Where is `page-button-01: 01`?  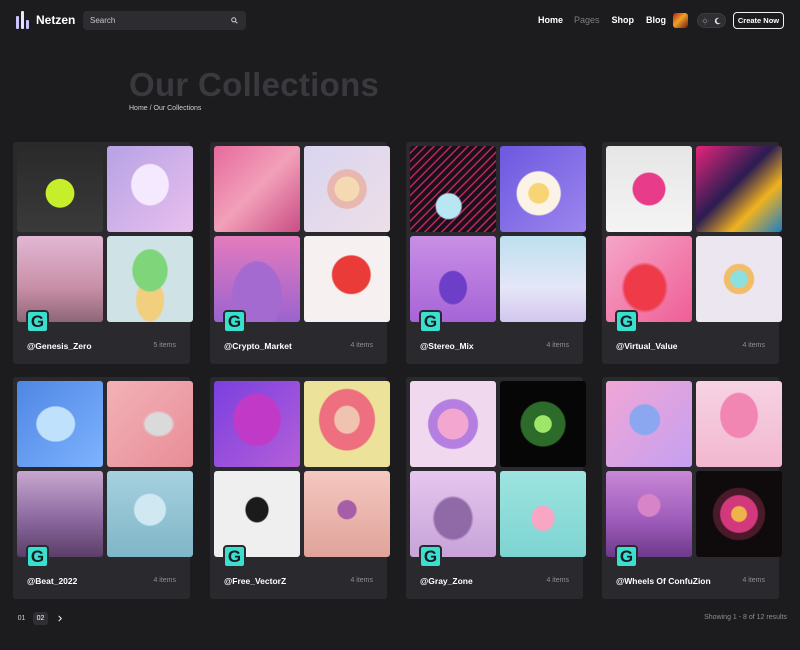
page-button-01: 01 is located at coordinates (21, 618).